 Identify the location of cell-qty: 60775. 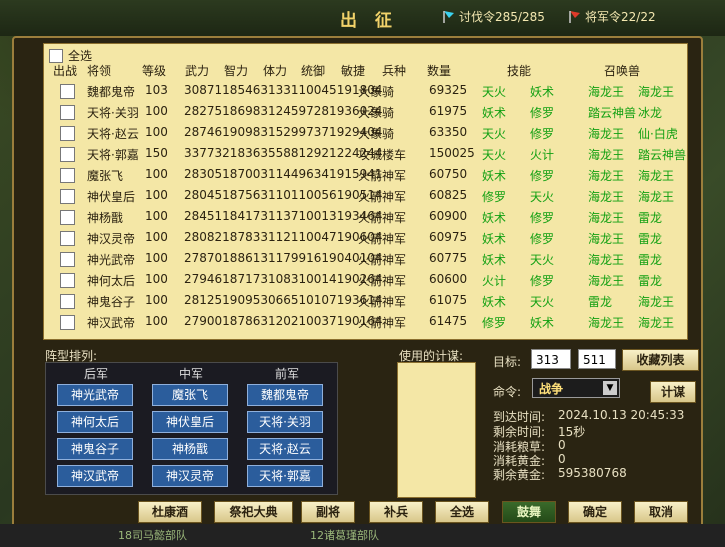
(448, 258).